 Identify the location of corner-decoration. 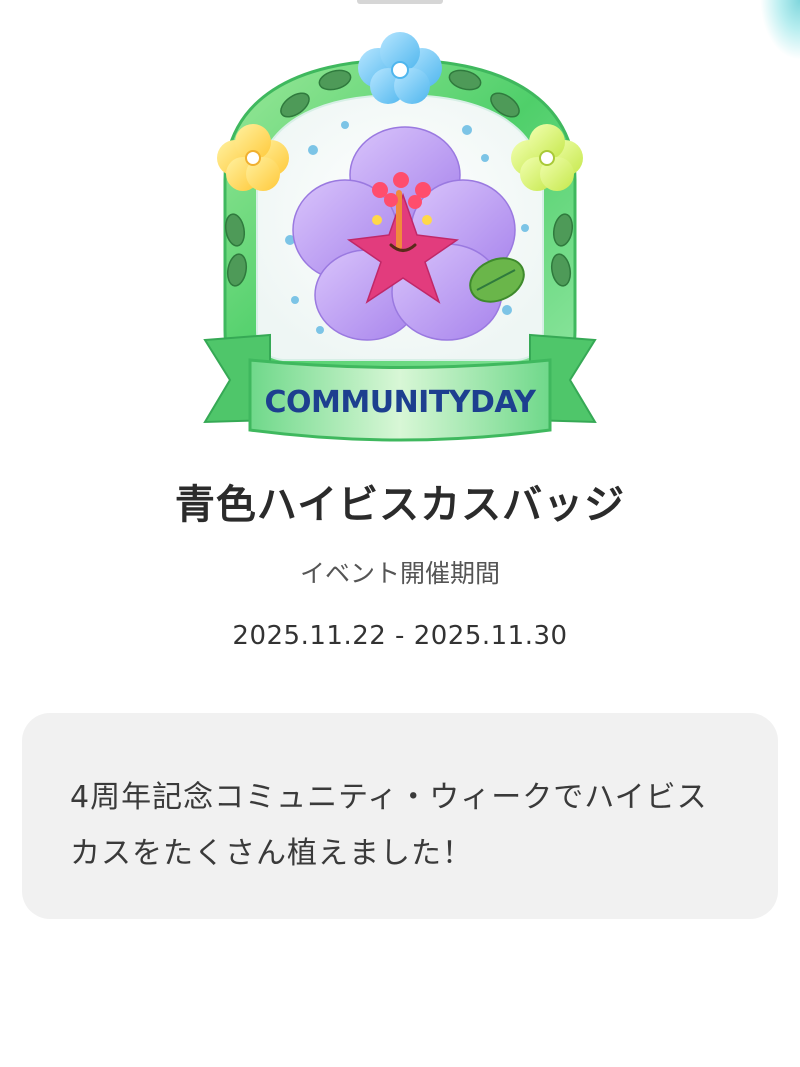
(780, 30).